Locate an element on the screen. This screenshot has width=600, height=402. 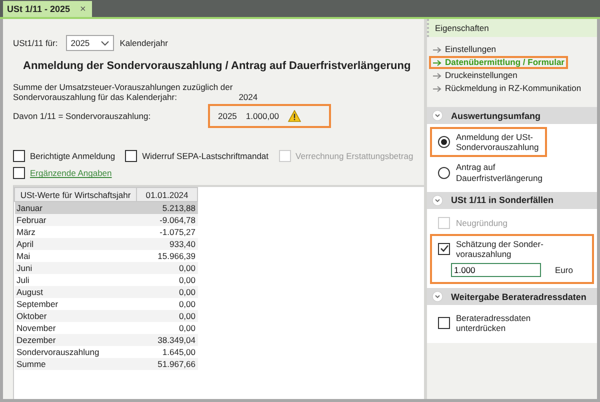
table-row: Juli 0,00 is located at coordinates (106, 280).